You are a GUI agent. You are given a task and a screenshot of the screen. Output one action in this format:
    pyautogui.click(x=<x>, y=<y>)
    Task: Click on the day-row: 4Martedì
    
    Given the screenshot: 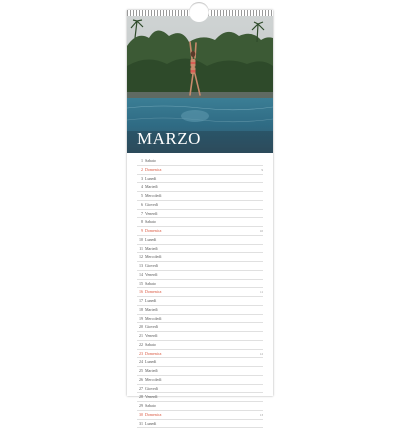 What is the action you would take?
    pyautogui.click(x=200, y=187)
    